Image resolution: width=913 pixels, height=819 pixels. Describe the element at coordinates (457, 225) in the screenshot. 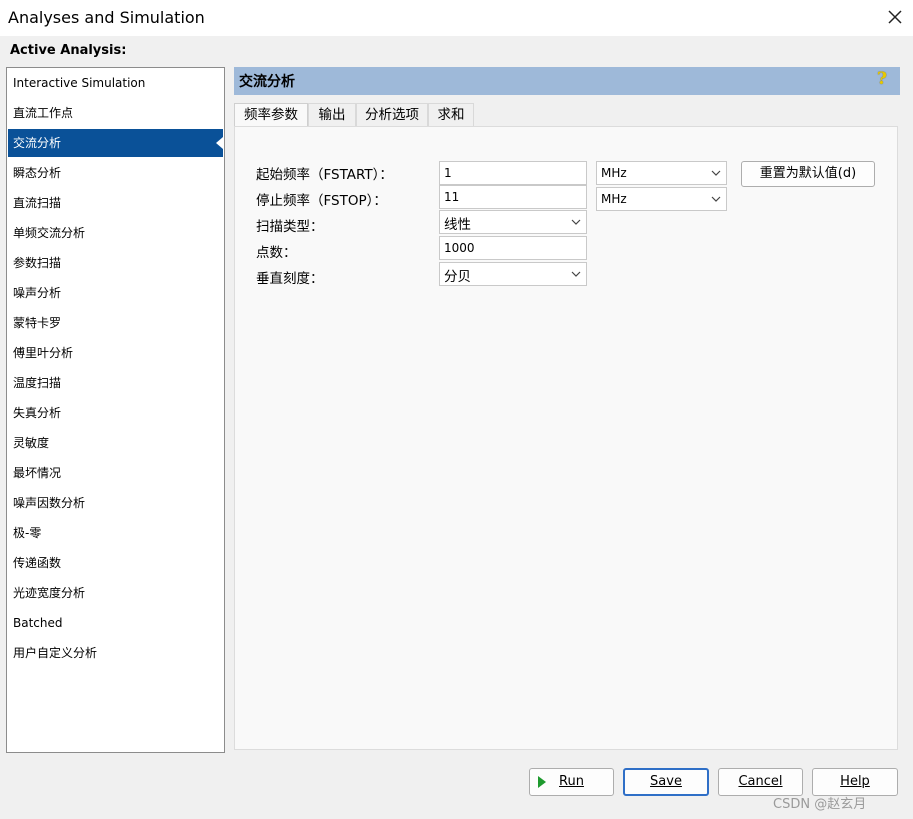

I see `sweep-type-value: 线性` at that location.